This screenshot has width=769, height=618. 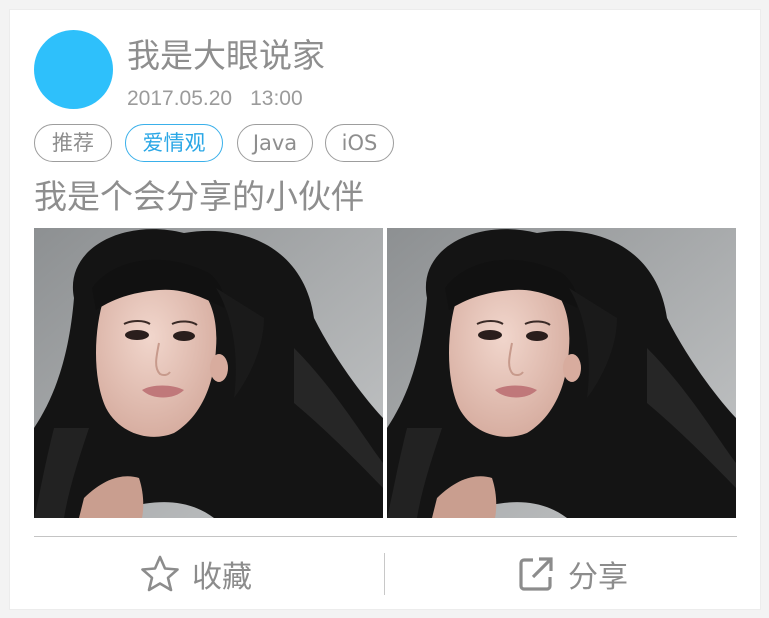 I want to click on share-external-icon, so click(x=536, y=574).